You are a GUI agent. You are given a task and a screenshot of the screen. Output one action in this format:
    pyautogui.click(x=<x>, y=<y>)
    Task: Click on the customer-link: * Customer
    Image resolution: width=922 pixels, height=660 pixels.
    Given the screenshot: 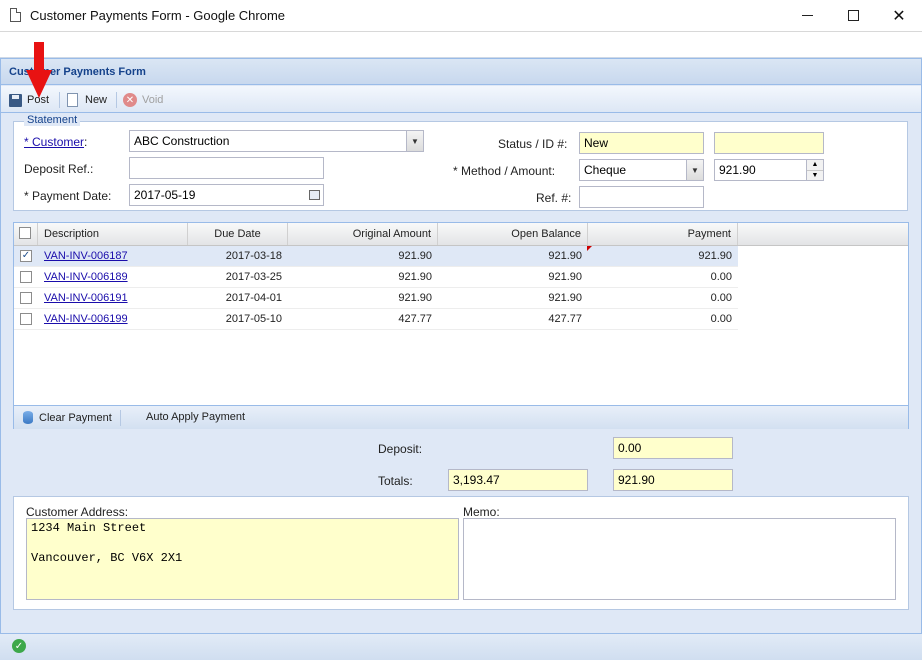 What is the action you would take?
    pyautogui.click(x=54, y=142)
    